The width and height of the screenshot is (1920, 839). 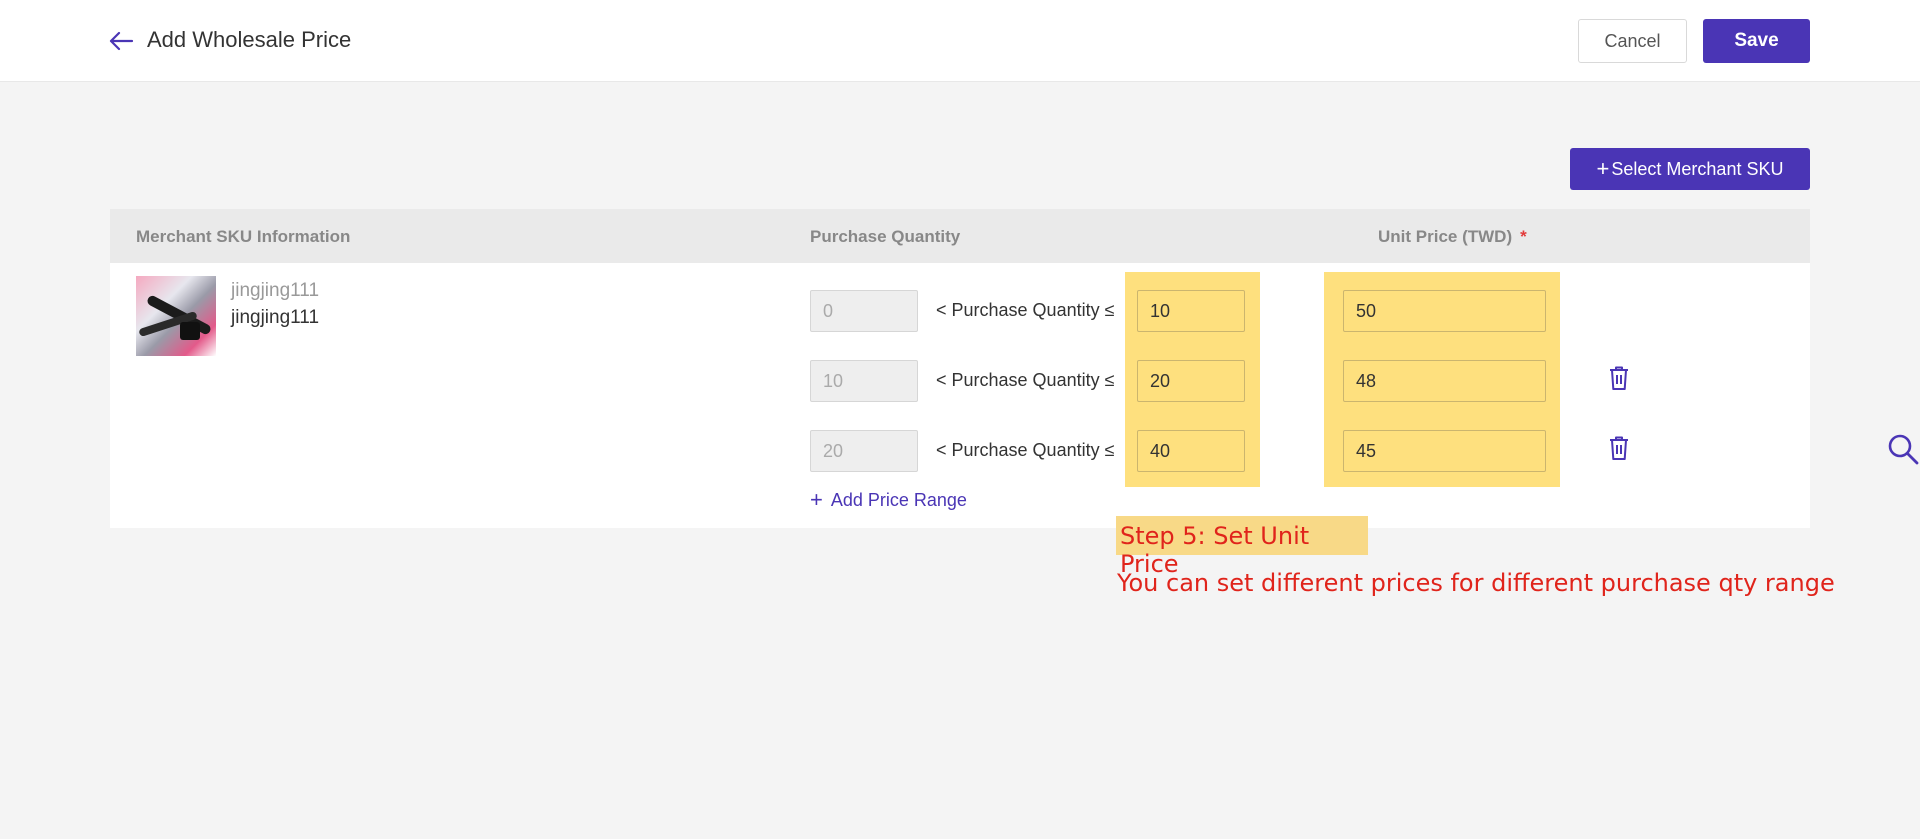 I want to click on cancel-button: Cancel, so click(x=1632, y=41).